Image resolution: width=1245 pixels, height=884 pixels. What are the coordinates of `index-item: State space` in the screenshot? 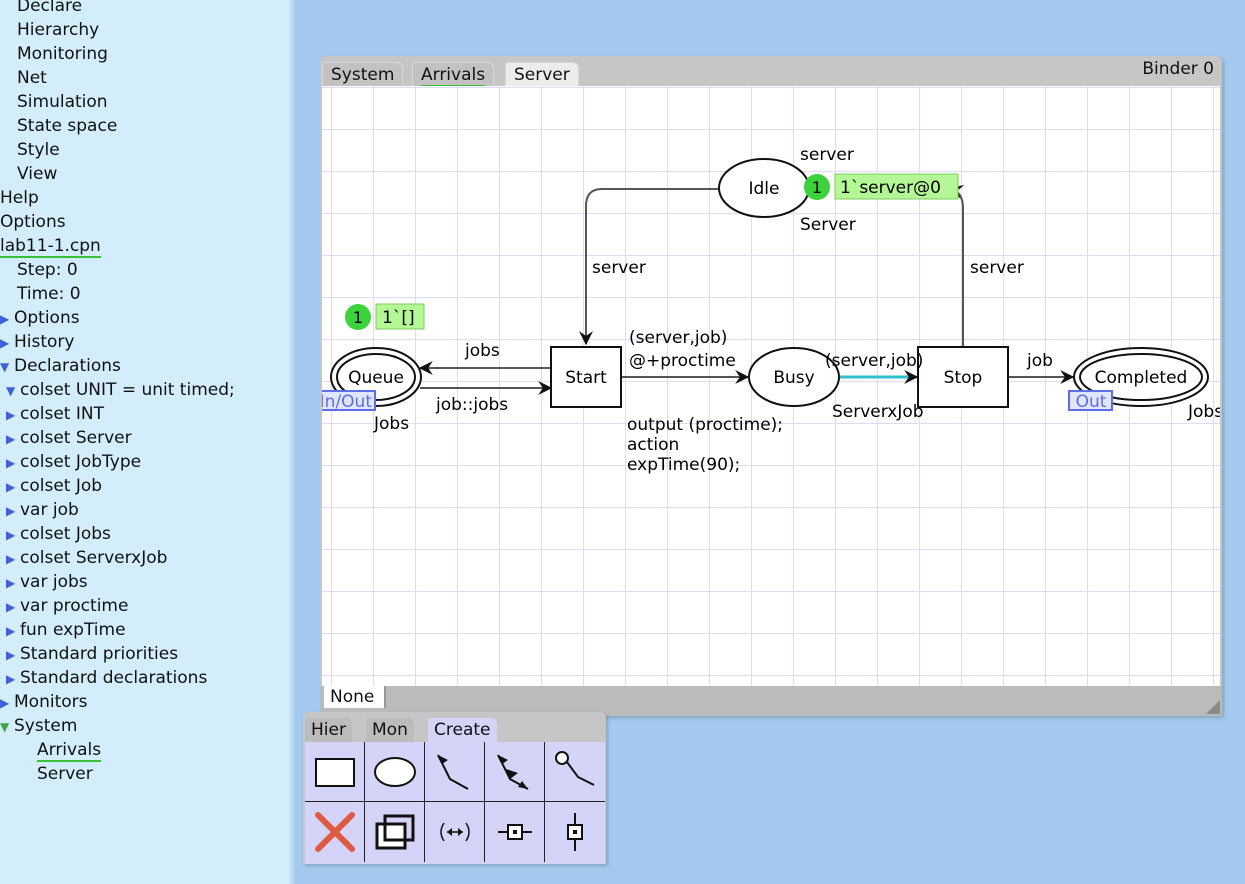 It's located at (67, 126).